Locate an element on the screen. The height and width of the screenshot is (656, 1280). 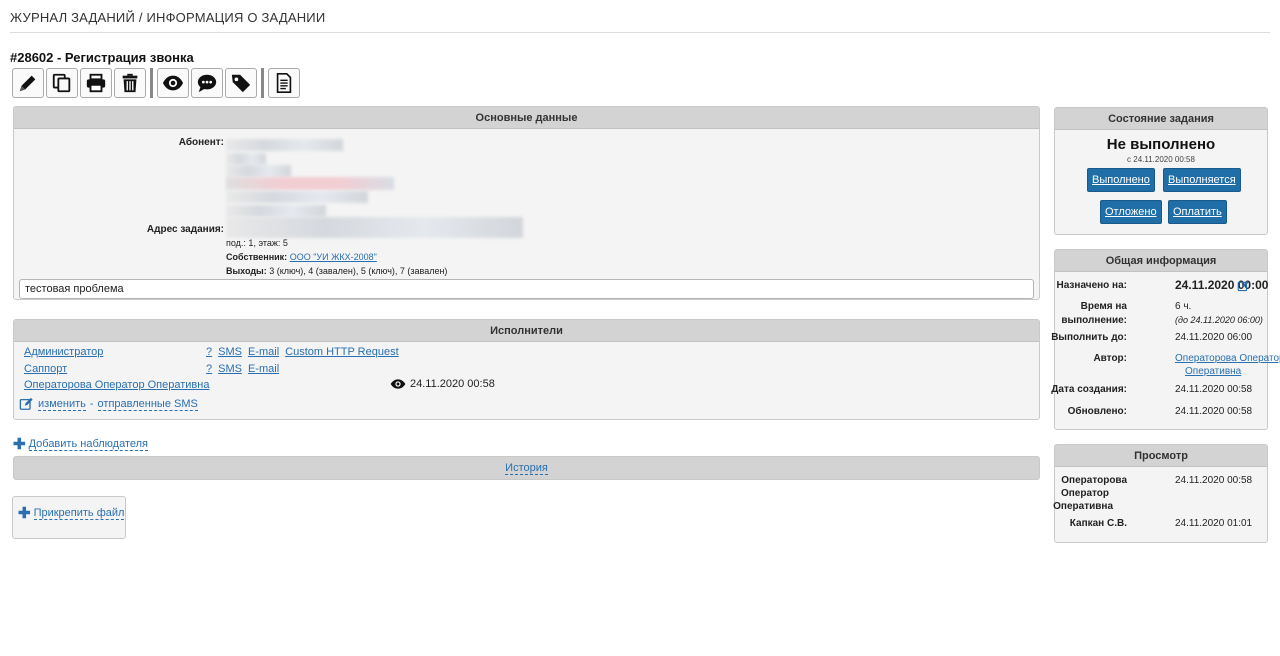
attach-file-box: ✚ Прикрепить файл is located at coordinates (69, 517).